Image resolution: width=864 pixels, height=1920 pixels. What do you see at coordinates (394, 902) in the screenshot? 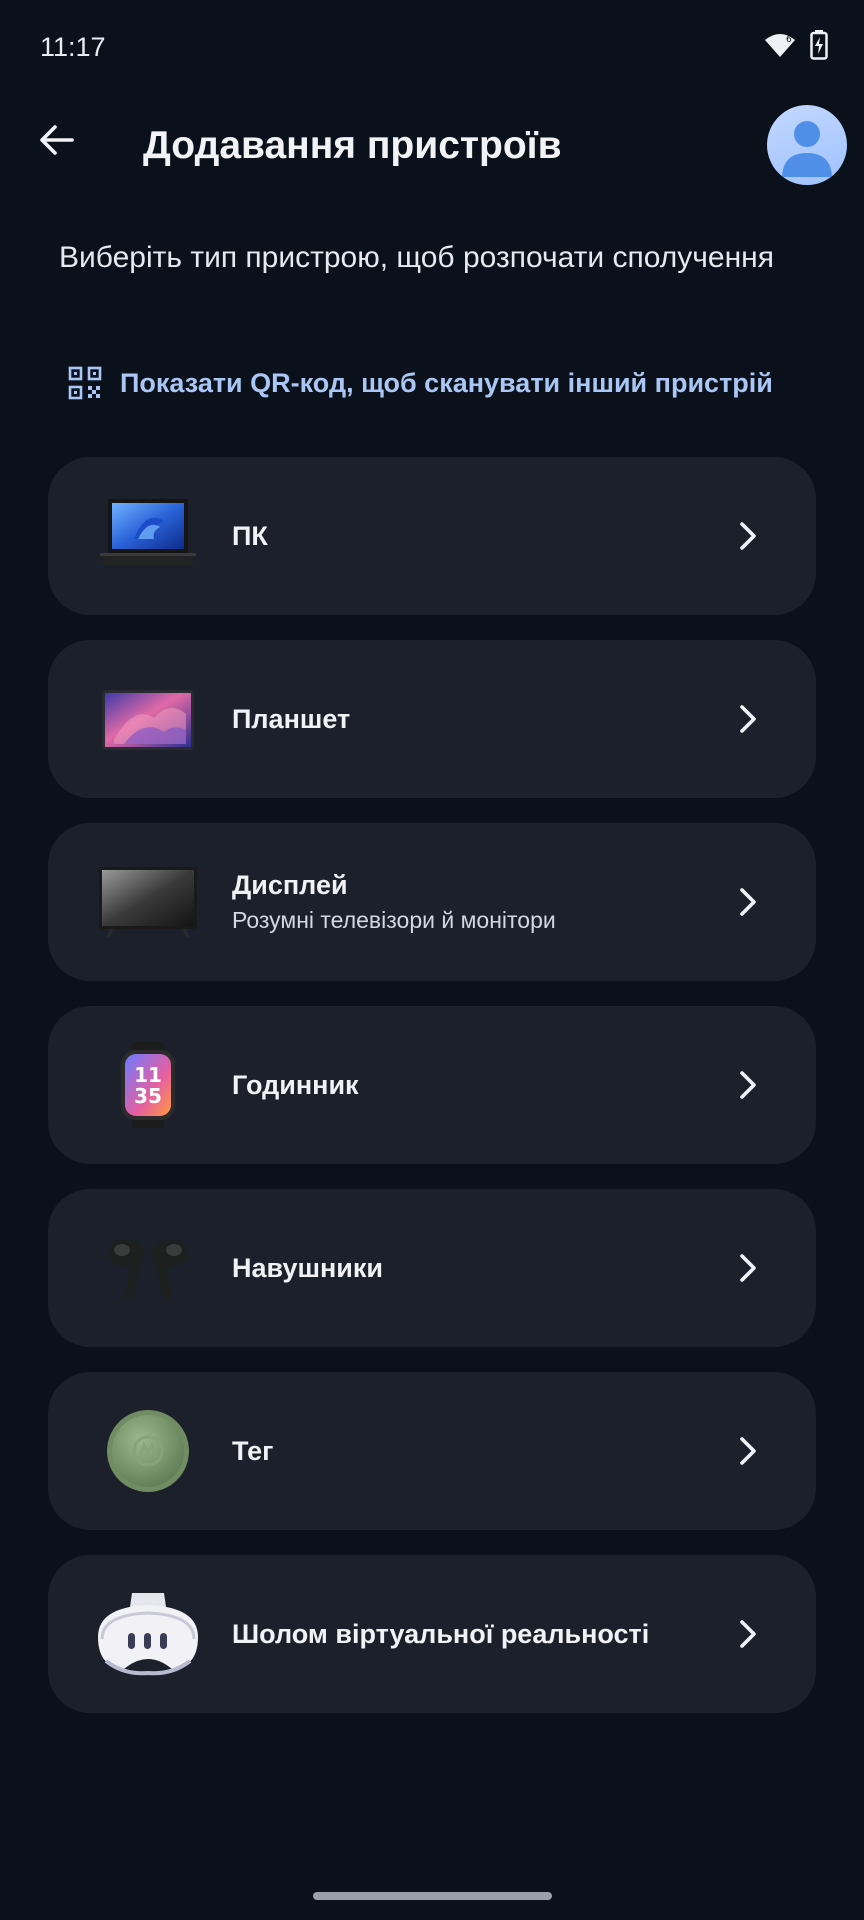
I see `device-text: Дисплей Розумні телевізори й монітори` at bounding box center [394, 902].